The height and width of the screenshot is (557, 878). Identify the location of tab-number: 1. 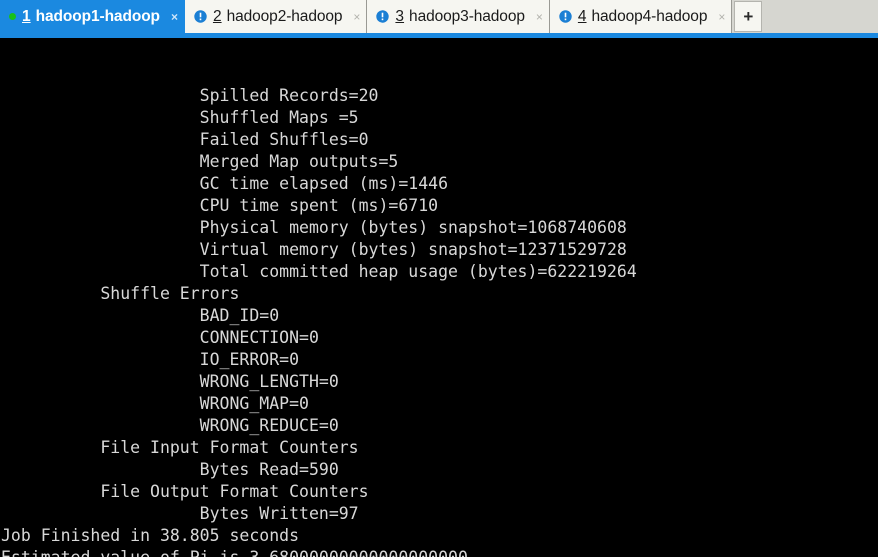
(26, 16).